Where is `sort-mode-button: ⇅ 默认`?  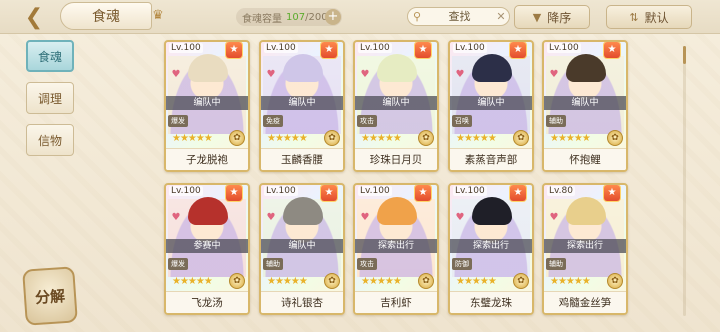 sort-mode-button: ⇅ 默认 is located at coordinates (649, 17).